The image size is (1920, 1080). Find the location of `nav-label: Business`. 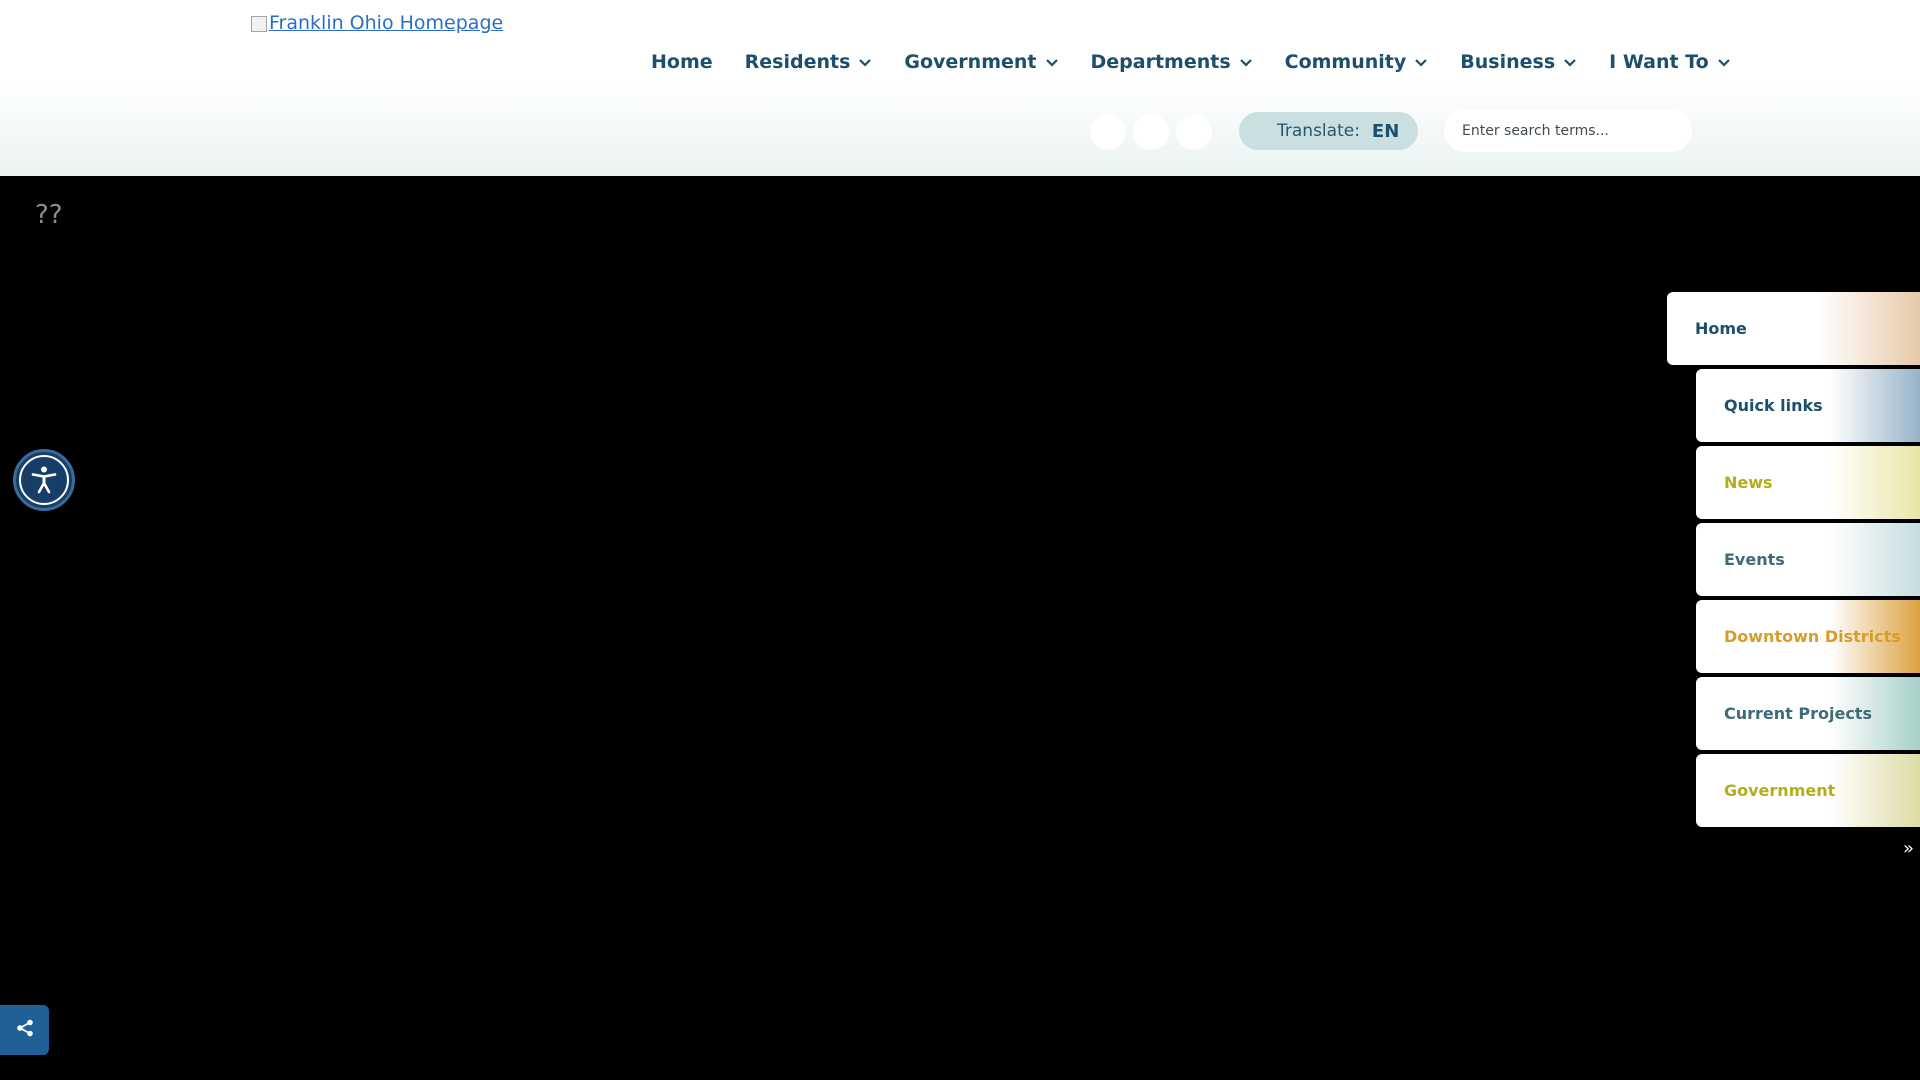

nav-label: Business is located at coordinates (1508, 62).